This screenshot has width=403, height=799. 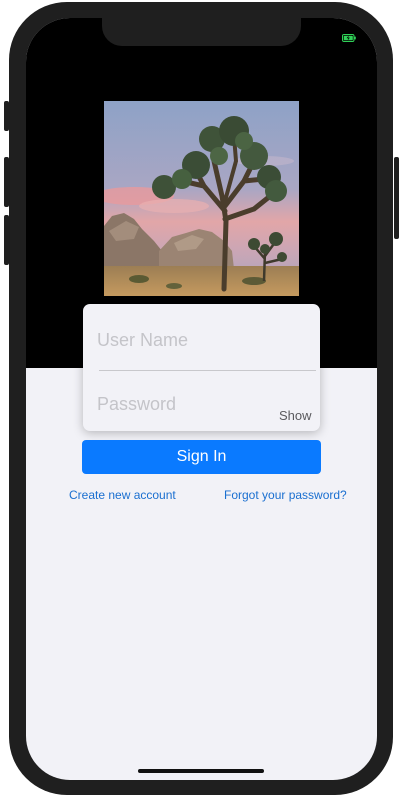 I want to click on mute-switch, so click(x=6, y=116).